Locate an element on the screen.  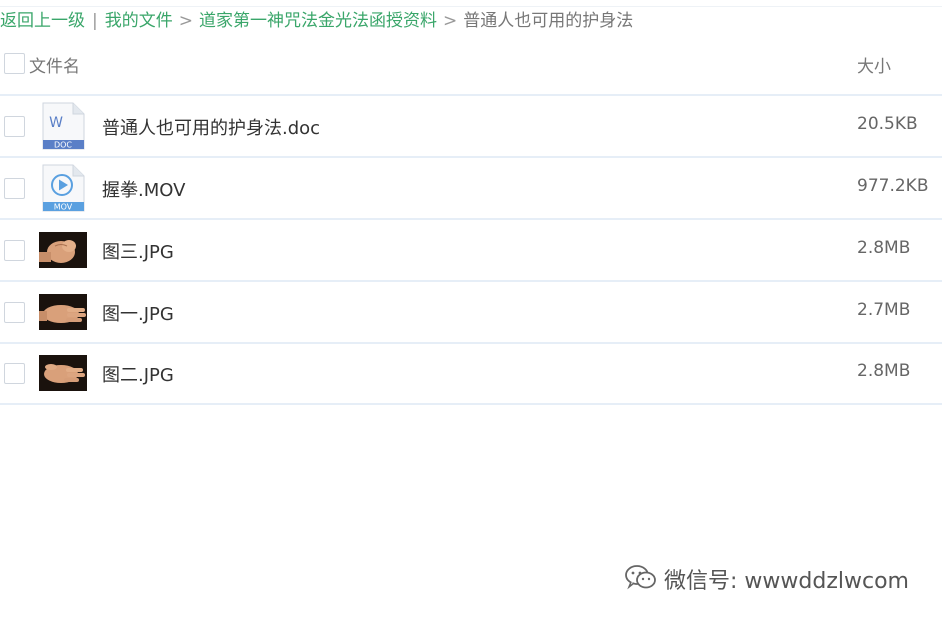
select-all-checkbox is located at coordinates (14, 63).